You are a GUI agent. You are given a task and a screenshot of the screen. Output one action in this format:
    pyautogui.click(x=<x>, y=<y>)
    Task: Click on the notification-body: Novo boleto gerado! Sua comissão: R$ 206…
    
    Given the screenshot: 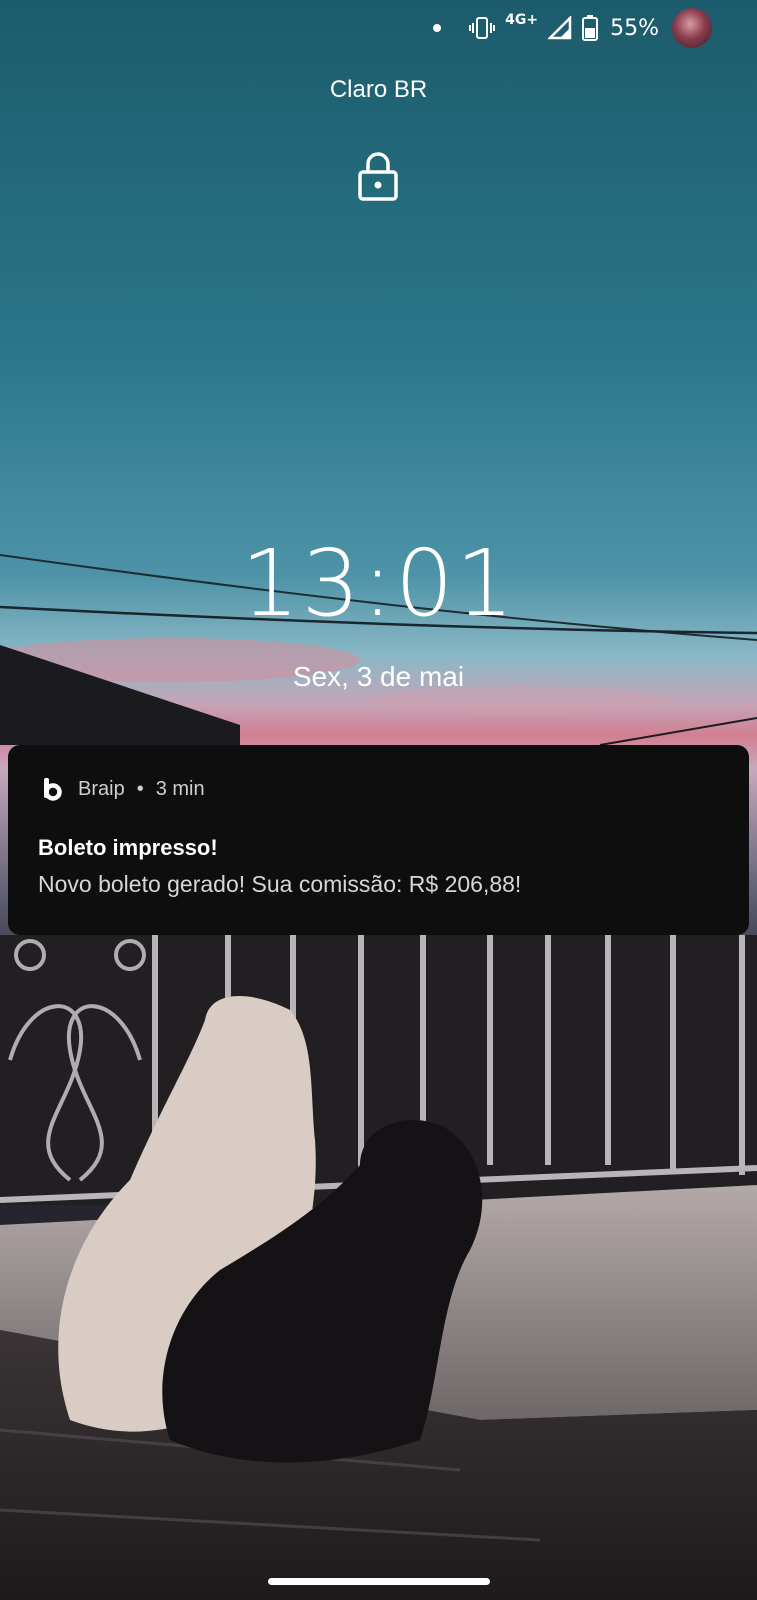 What is the action you would take?
    pyautogui.click(x=280, y=884)
    